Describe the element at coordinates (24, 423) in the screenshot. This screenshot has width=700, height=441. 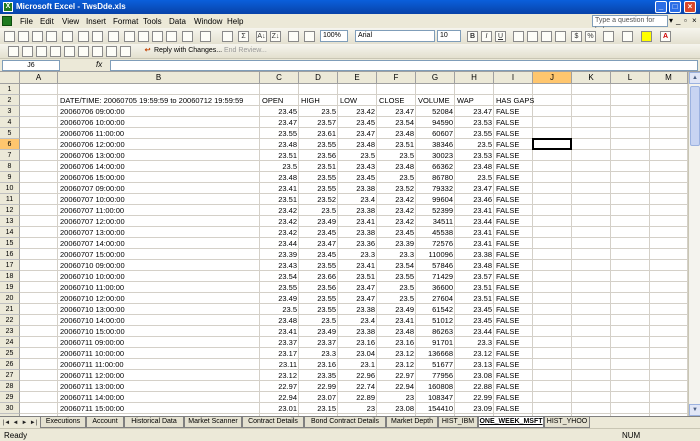
I see `tab-next-button: ►` at that location.